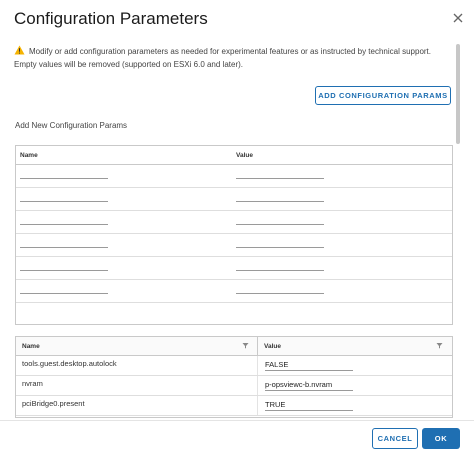  What do you see at coordinates (309, 405) in the screenshot?
I see `param-value-input: TRUE` at bounding box center [309, 405].